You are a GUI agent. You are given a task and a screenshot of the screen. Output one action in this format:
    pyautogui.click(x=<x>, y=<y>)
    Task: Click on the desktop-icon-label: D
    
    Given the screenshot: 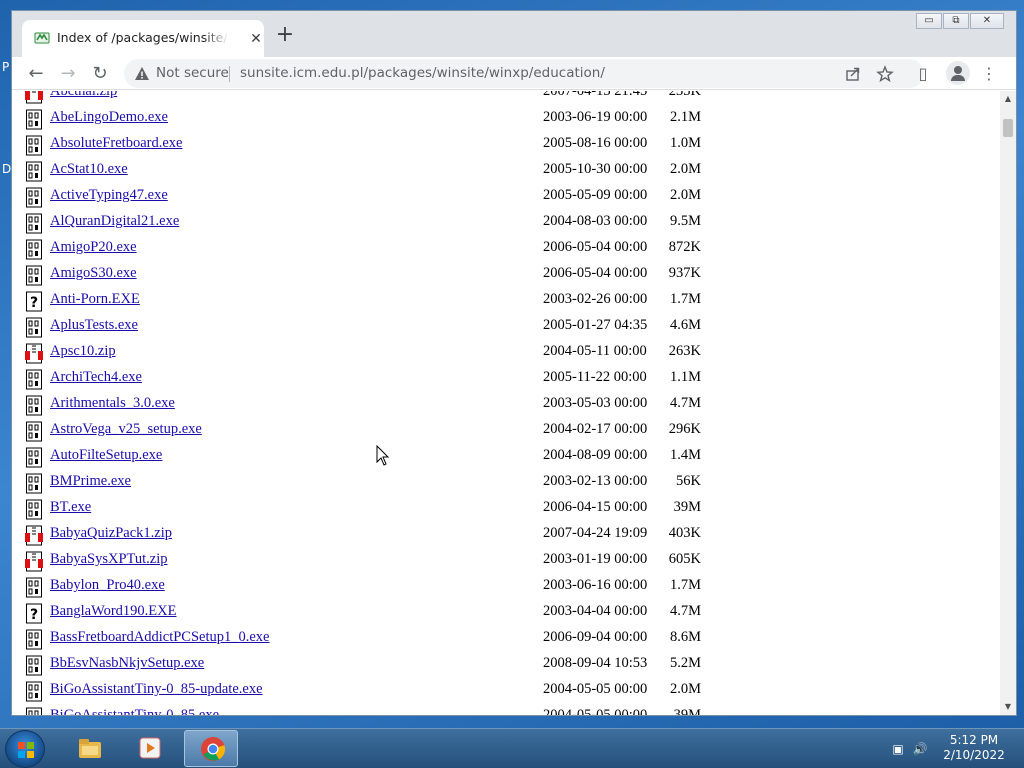 What is the action you would take?
    pyautogui.click(x=6, y=169)
    